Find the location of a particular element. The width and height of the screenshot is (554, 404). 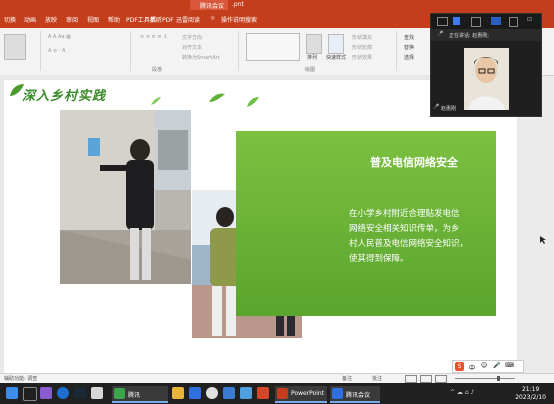

cursor-icon is located at coordinates (543, 240).